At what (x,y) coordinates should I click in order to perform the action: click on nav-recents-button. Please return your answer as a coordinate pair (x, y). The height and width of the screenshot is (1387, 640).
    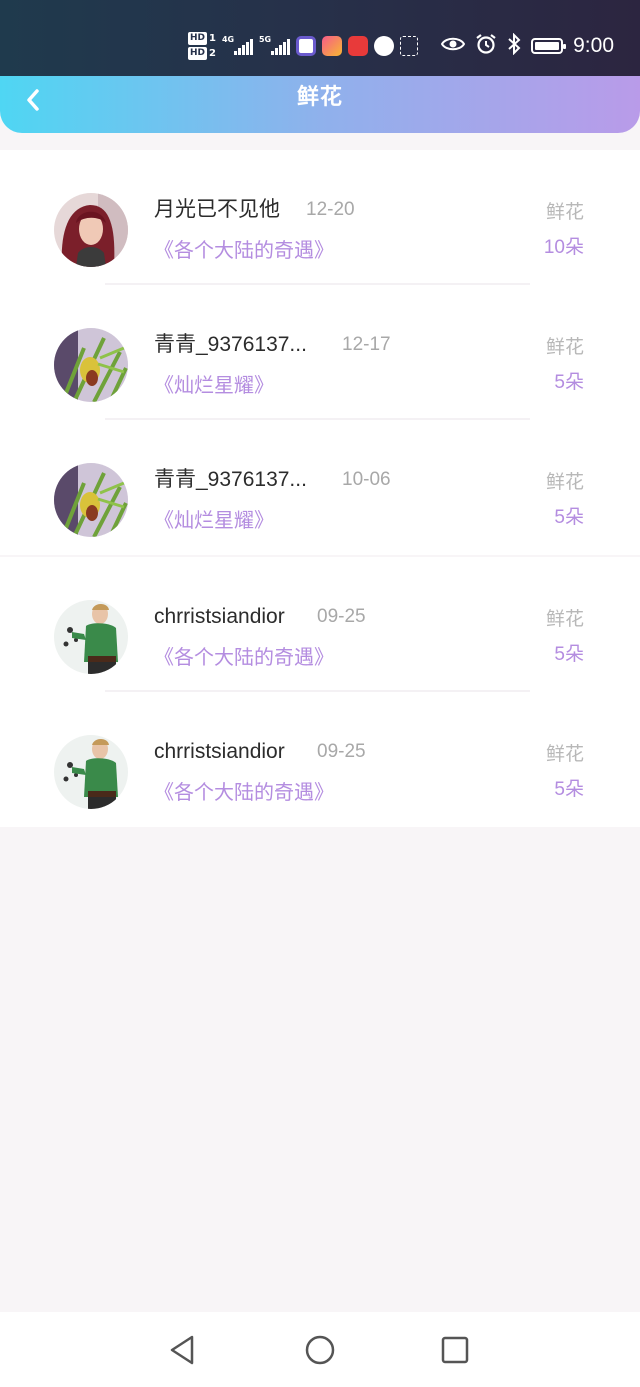
    Looking at the image, I should click on (455, 1350).